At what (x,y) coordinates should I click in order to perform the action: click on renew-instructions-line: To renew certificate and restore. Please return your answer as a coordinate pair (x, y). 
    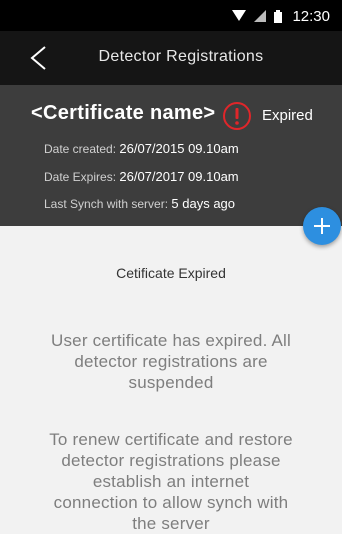
    Looking at the image, I should click on (171, 439).